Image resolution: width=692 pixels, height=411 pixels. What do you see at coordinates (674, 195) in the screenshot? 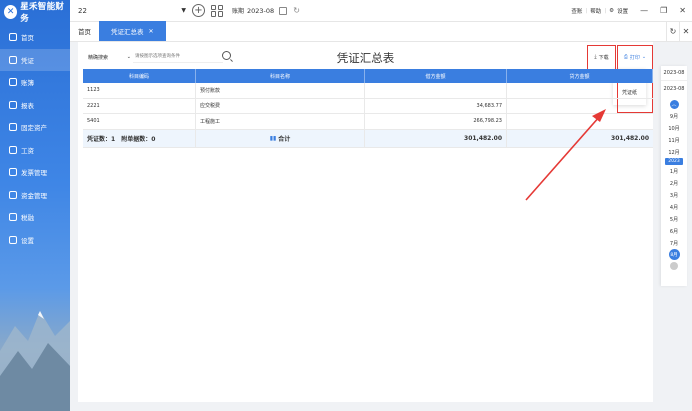
I see `month-item: 3月` at bounding box center [674, 195].